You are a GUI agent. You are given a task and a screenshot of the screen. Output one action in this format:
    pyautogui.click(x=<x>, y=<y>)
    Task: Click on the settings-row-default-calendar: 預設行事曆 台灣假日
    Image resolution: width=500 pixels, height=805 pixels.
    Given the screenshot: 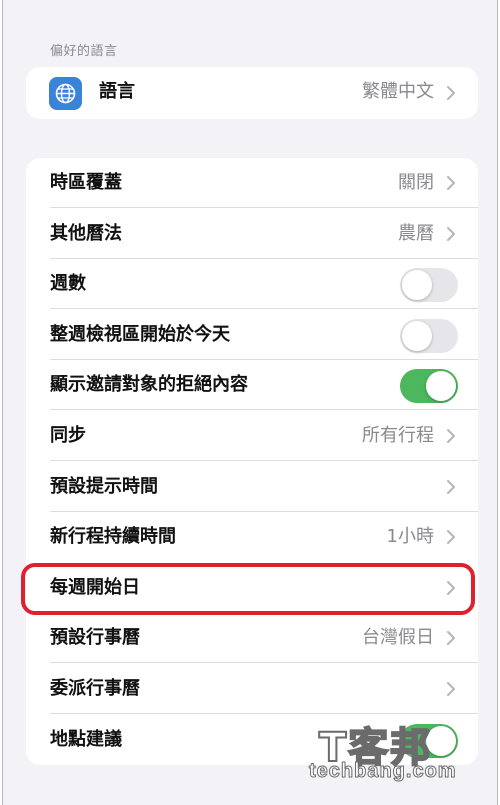 What is the action you would take?
    pyautogui.click(x=252, y=638)
    